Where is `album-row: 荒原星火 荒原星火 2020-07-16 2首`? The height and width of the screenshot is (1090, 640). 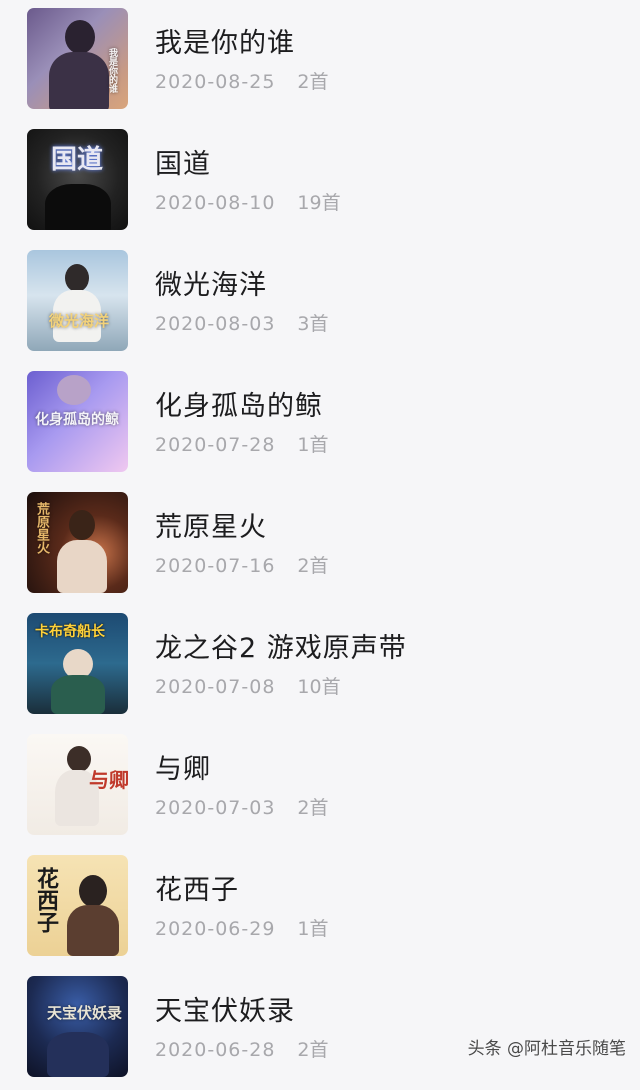
album-row: 荒原星火 荒原星火 2020-07-16 2首 is located at coordinates (320, 545).